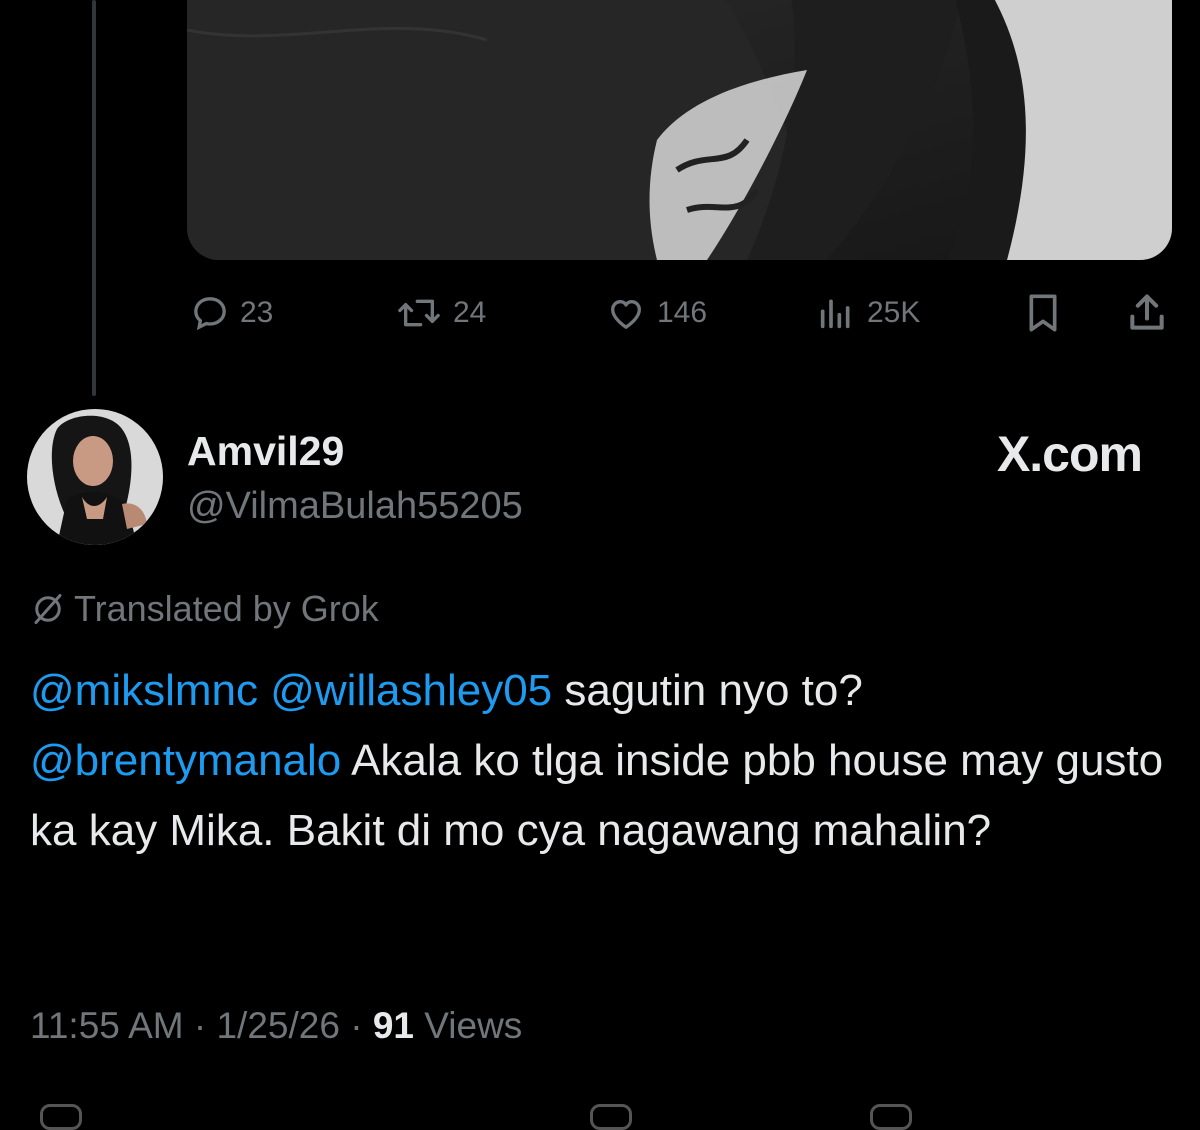 The image size is (1200, 1130). I want to click on x-com-logo: X.com, so click(1069, 454).